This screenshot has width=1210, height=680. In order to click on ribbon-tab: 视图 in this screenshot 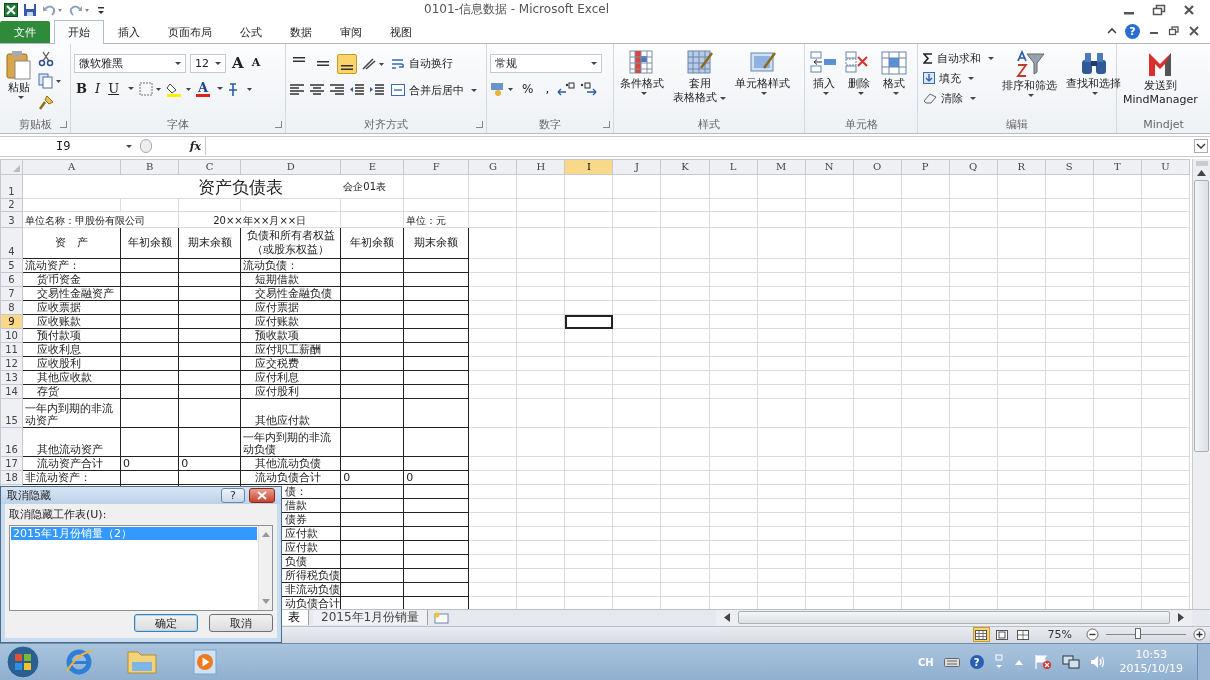, I will do `click(401, 31)`.